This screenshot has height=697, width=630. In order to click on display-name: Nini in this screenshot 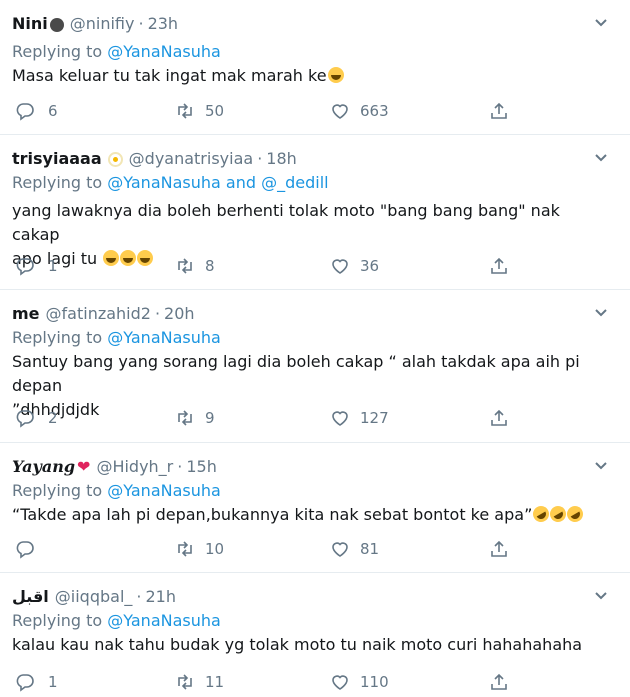, I will do `click(30, 24)`.